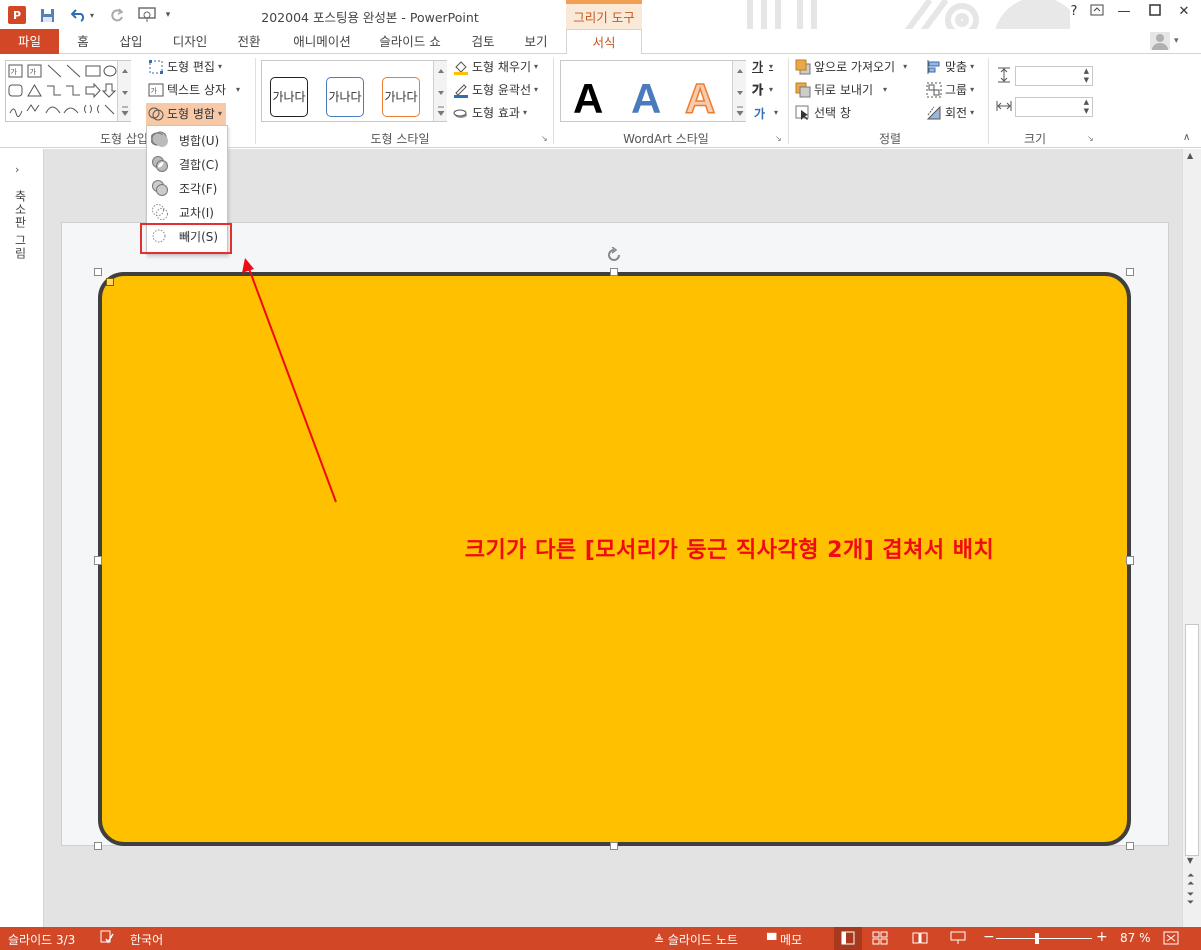 This screenshot has height=950, width=1201. I want to click on tab-file: 파일, so click(29, 41).